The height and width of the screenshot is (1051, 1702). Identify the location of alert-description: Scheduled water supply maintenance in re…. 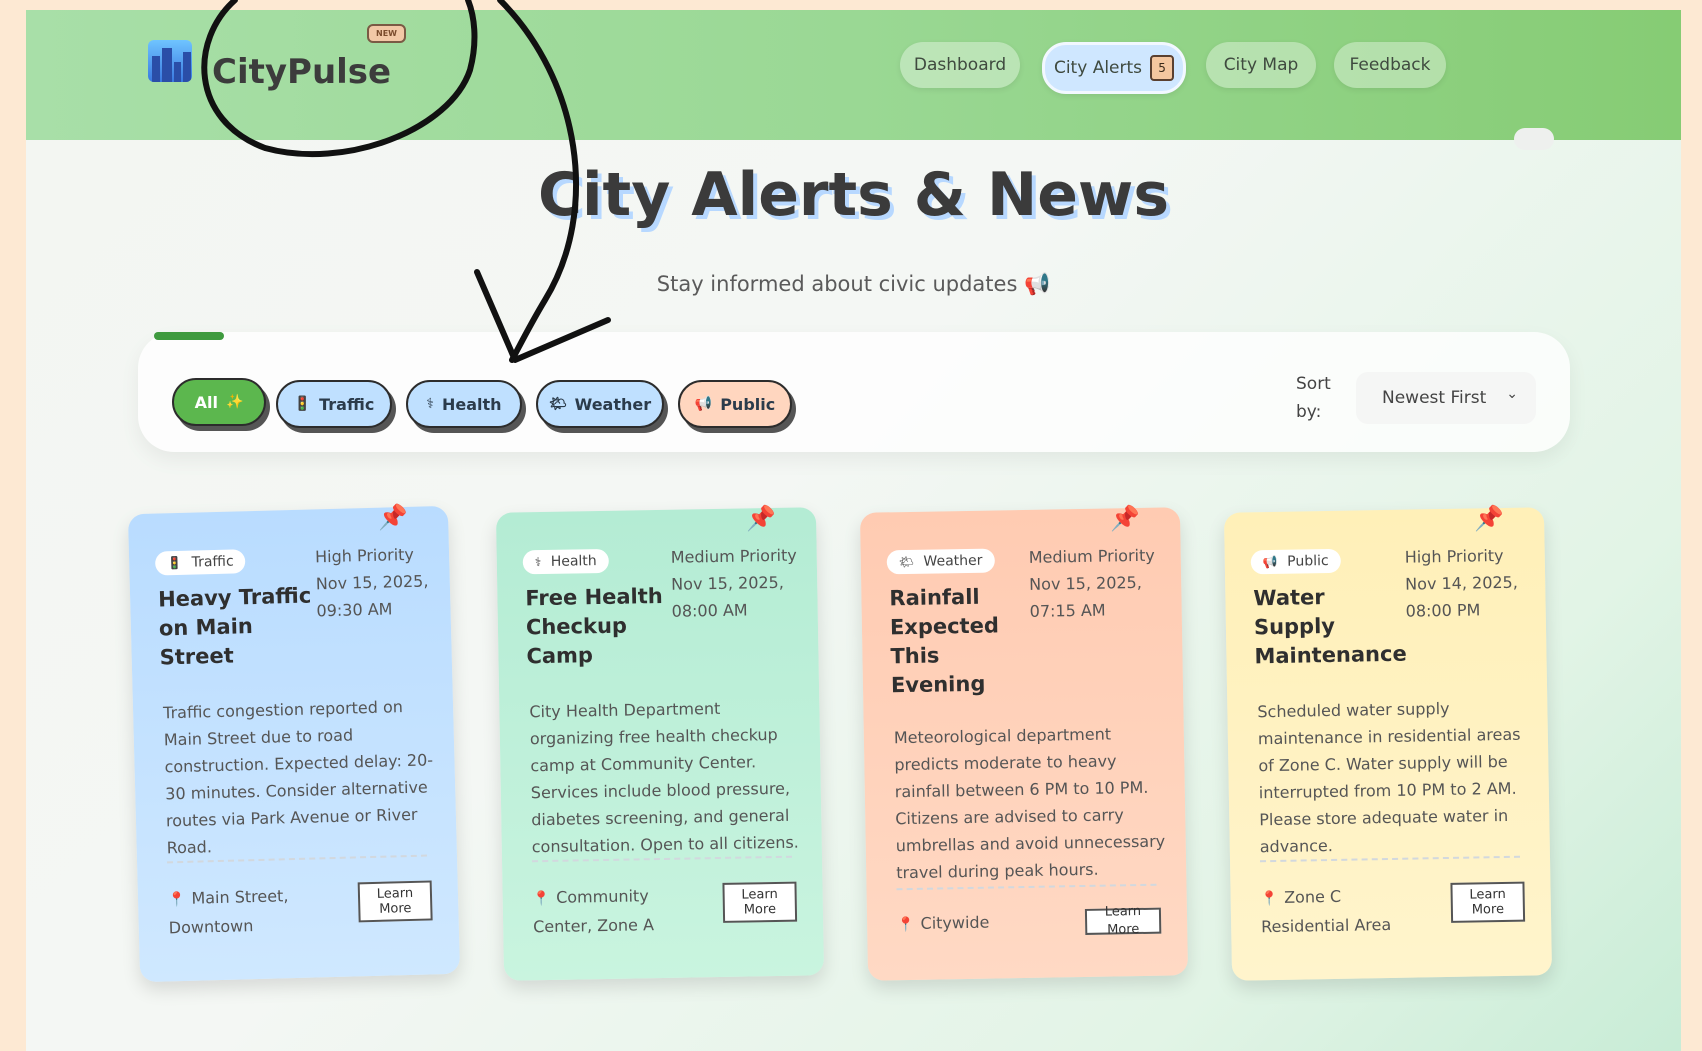
(1389, 777).